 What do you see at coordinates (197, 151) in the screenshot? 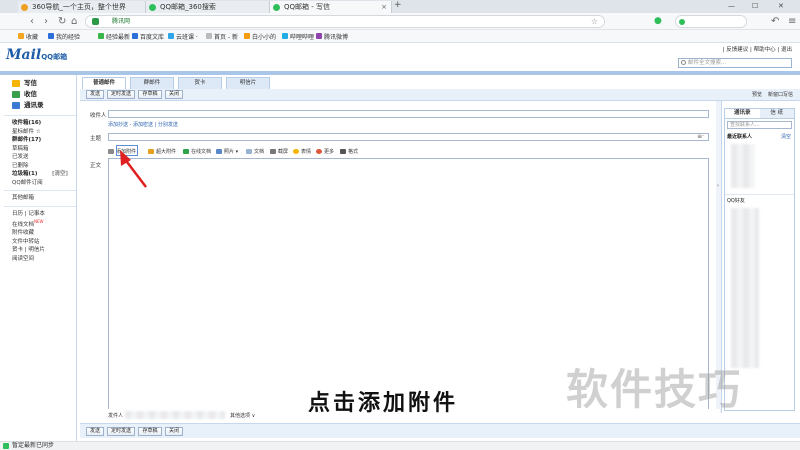
I see `online-doc-button: 在线文档` at bounding box center [197, 151].